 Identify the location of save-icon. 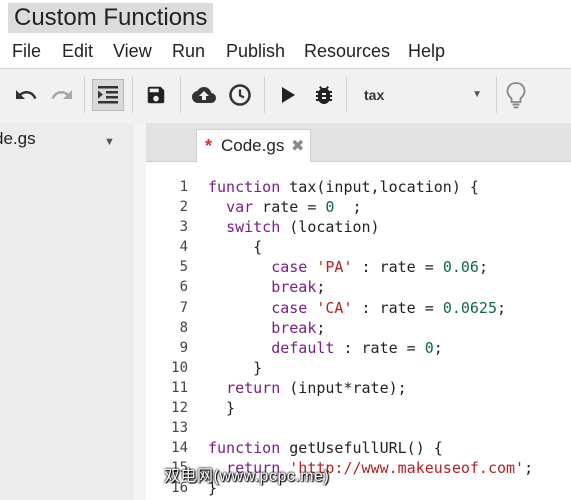
(156, 95).